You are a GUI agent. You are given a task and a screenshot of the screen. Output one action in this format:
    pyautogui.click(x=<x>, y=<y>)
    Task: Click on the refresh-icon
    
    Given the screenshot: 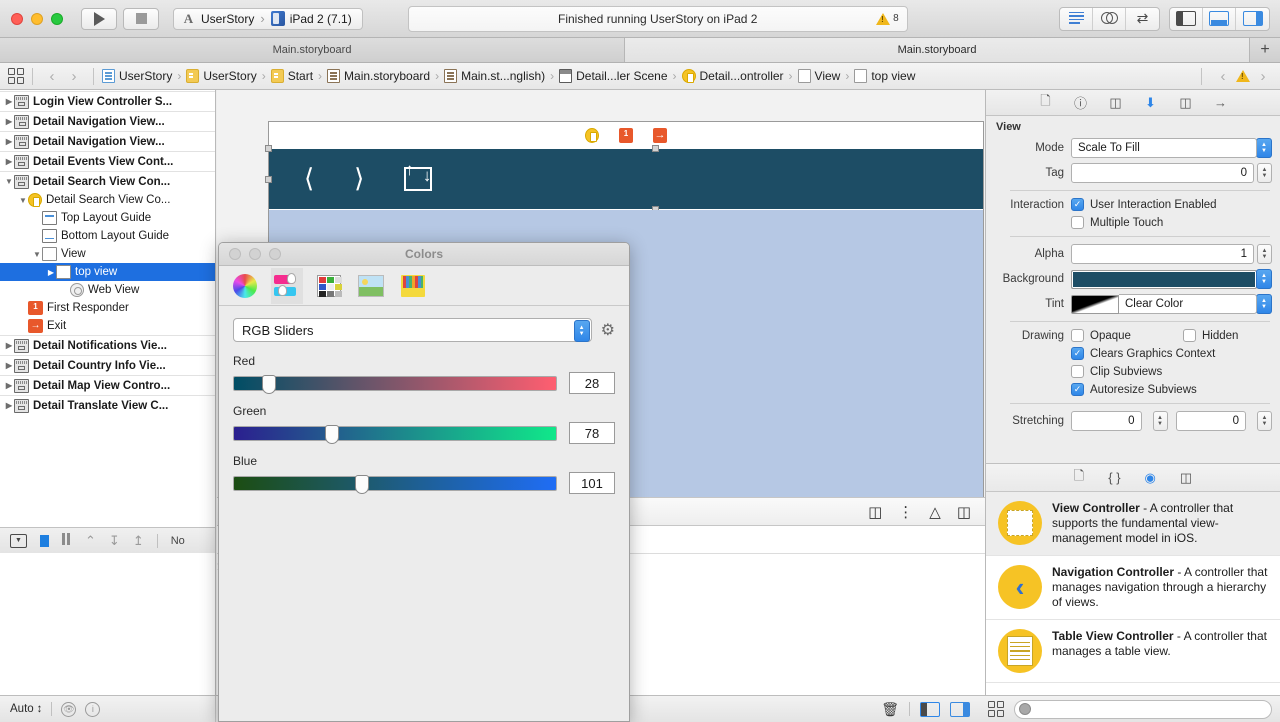 What is the action you would take?
    pyautogui.click(x=418, y=175)
    